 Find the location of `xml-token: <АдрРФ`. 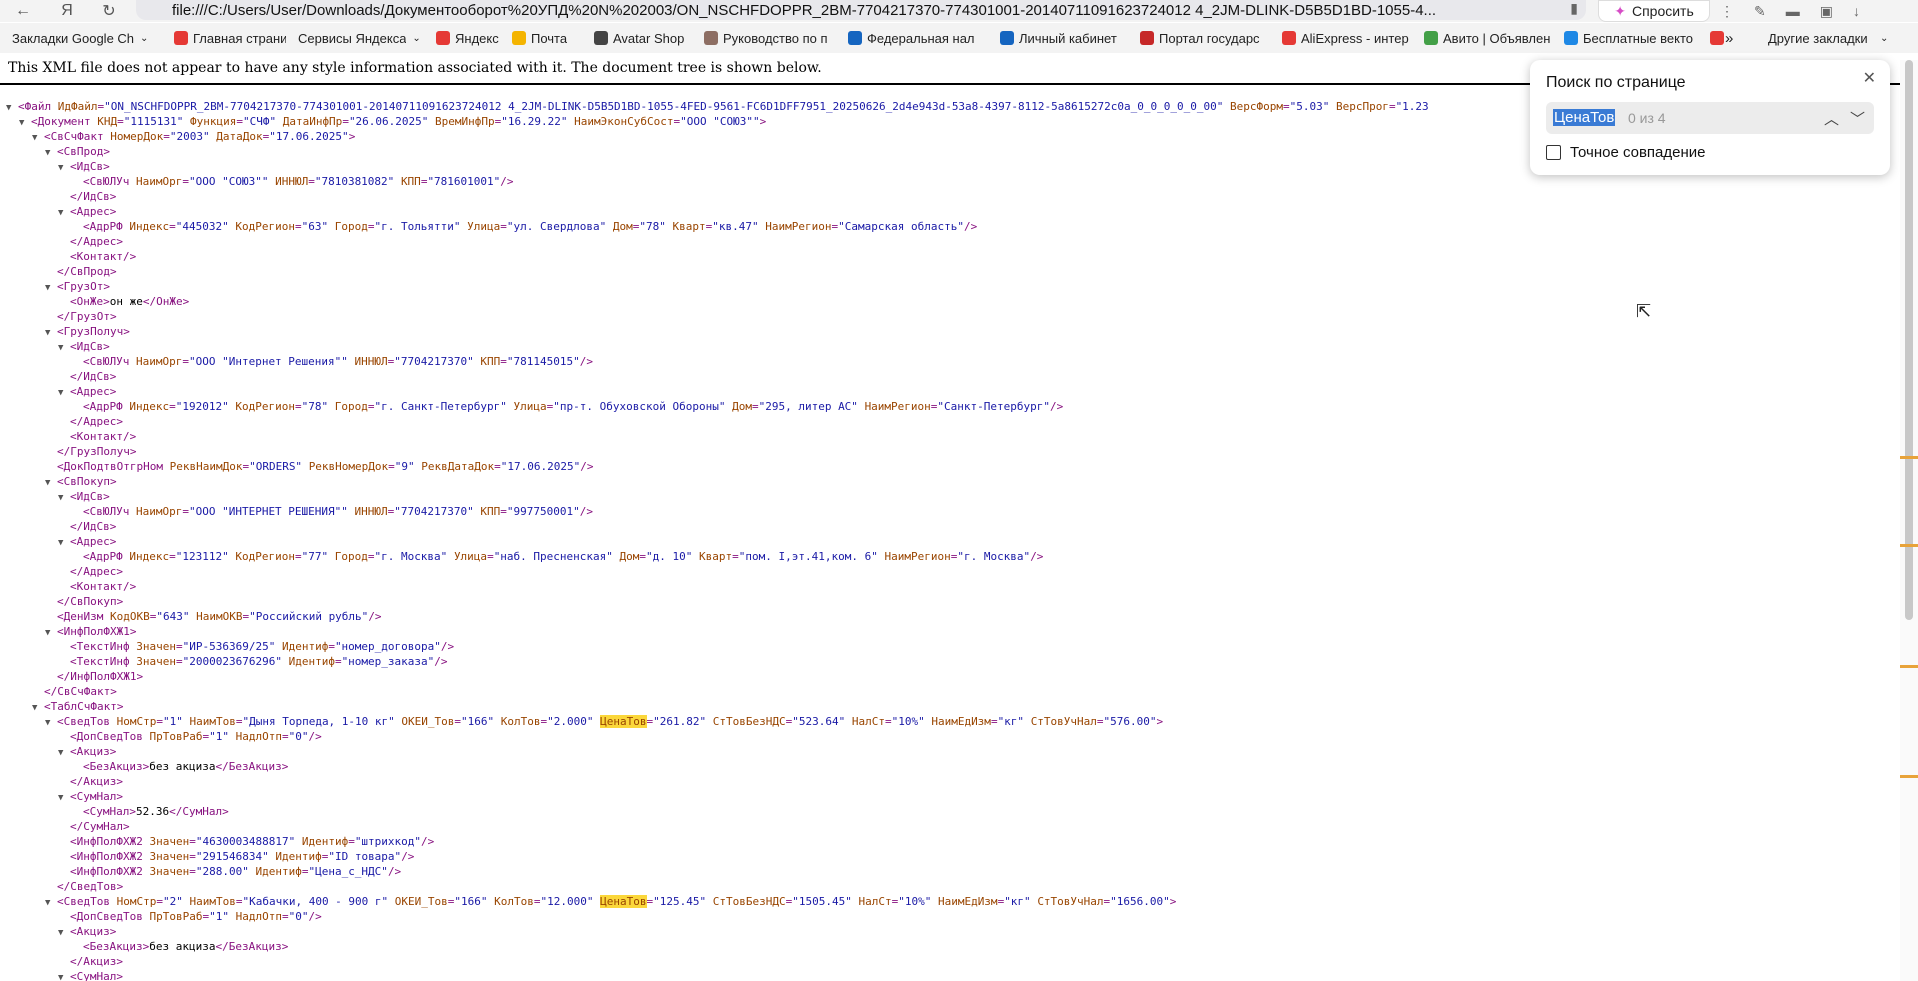

xml-token: <АдрРФ is located at coordinates (106, 406).